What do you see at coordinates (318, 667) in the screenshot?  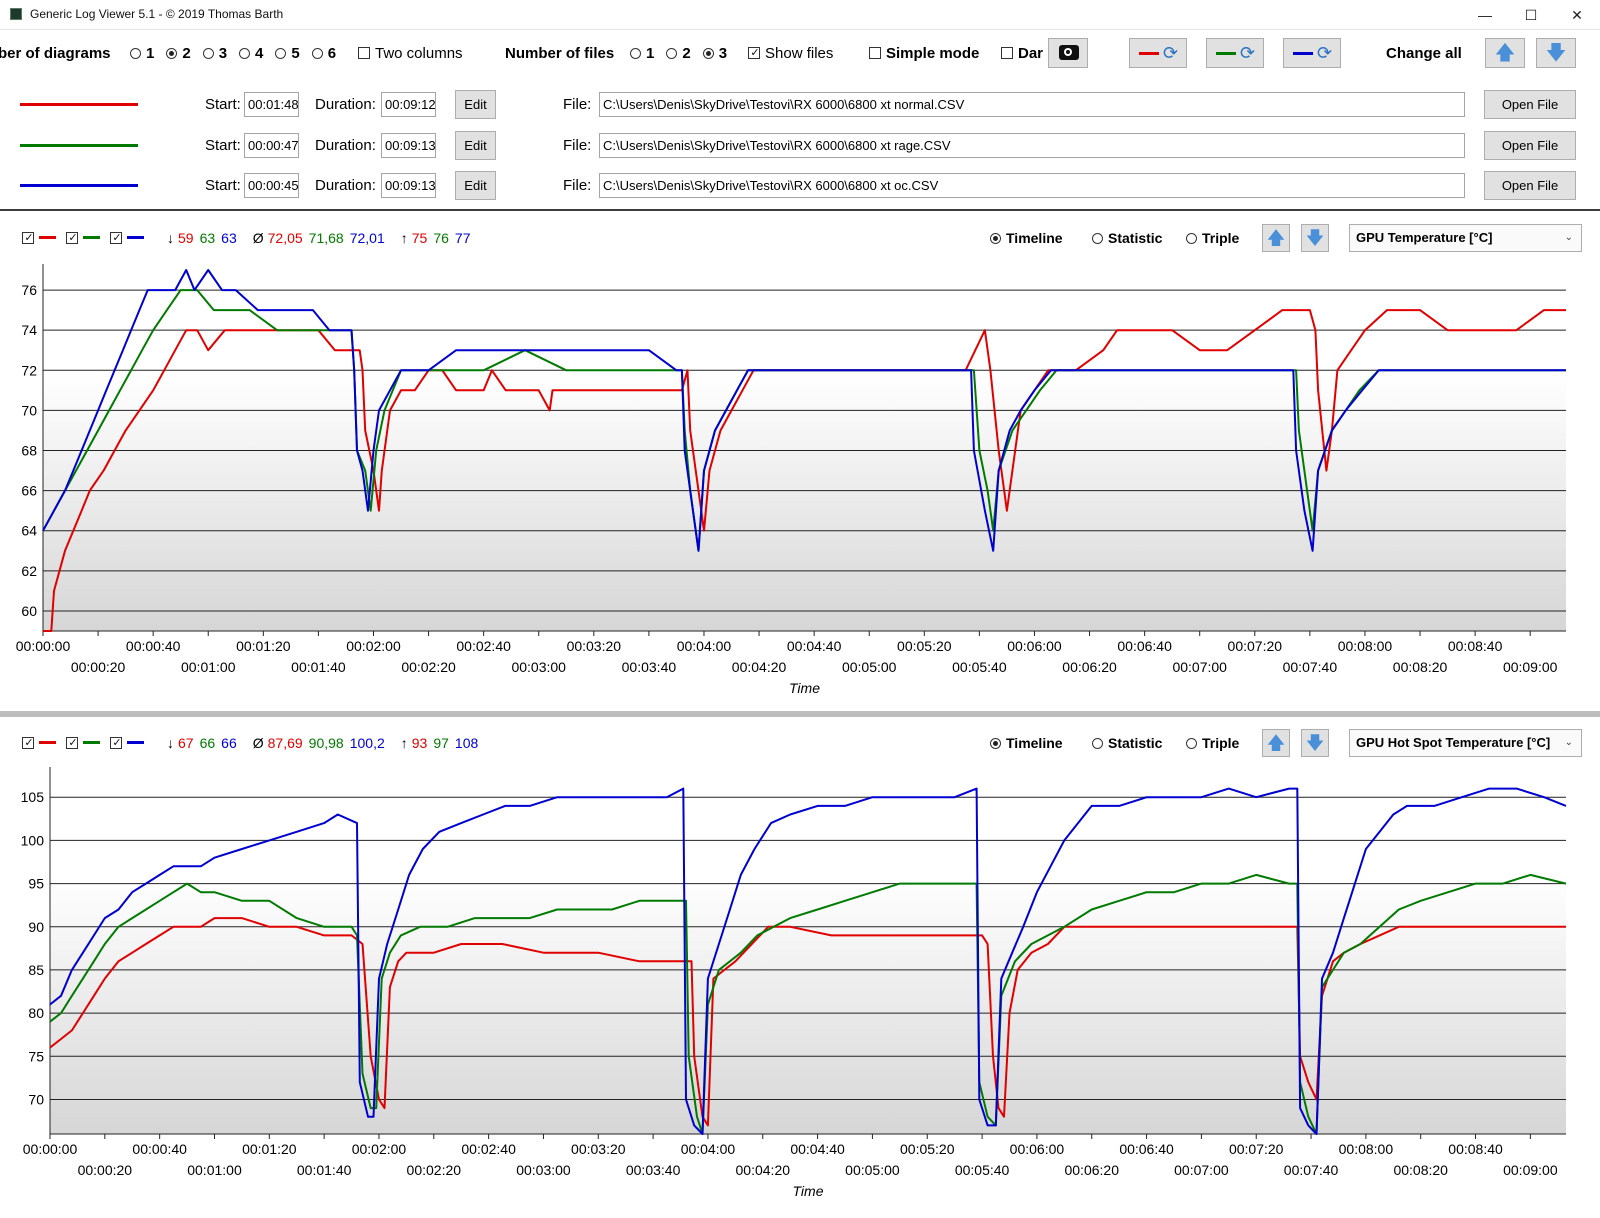 I see `x-tick-label: 00:01:40` at bounding box center [318, 667].